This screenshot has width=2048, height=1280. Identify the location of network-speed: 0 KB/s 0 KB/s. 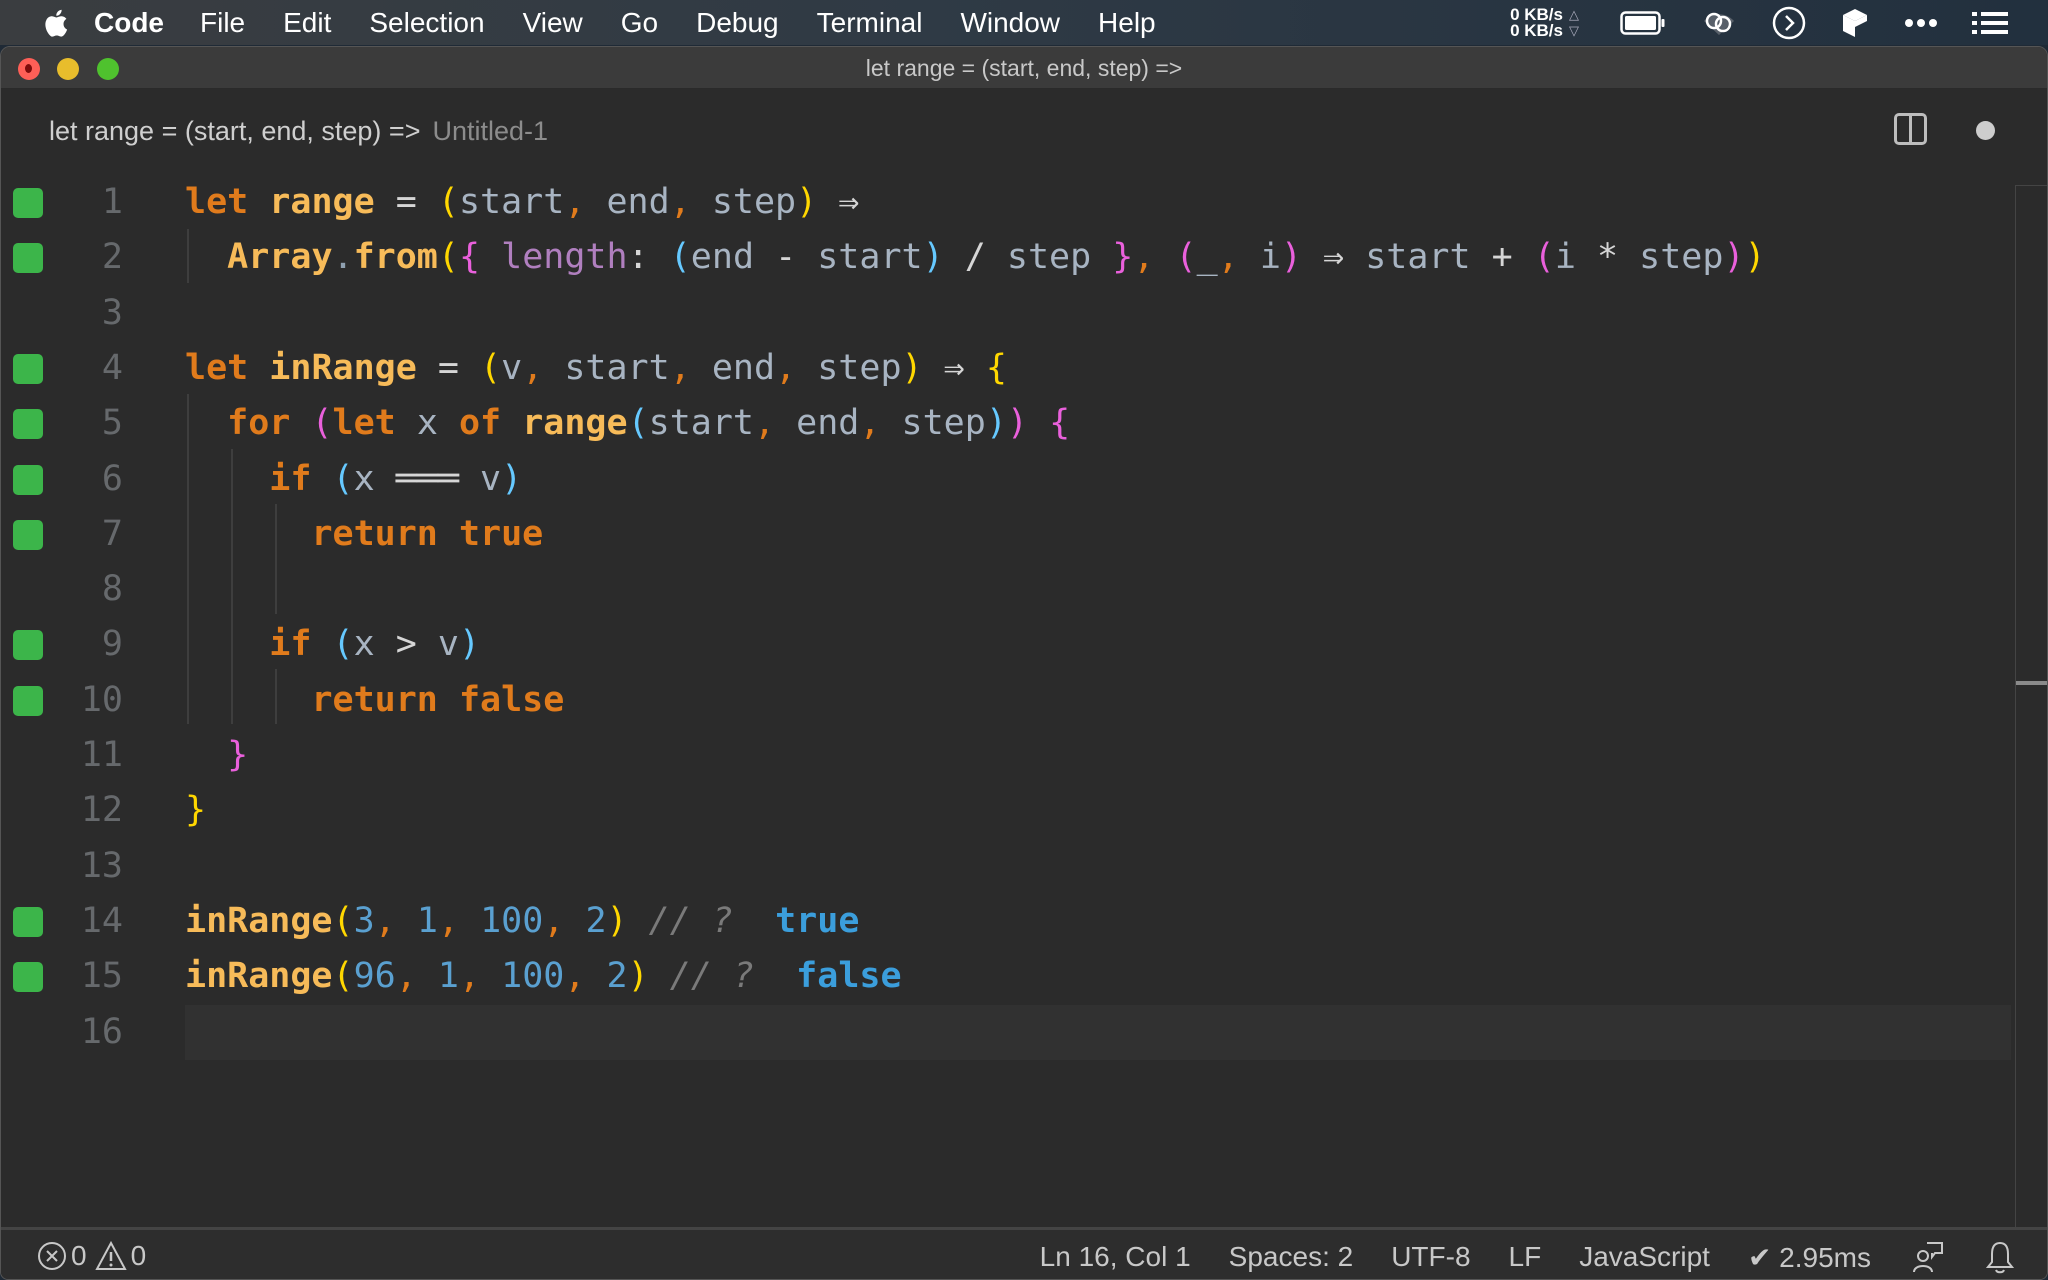
(1536, 22).